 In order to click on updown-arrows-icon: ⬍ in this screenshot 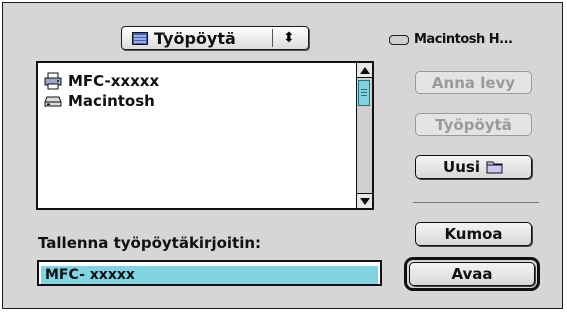, I will do `click(289, 38)`.